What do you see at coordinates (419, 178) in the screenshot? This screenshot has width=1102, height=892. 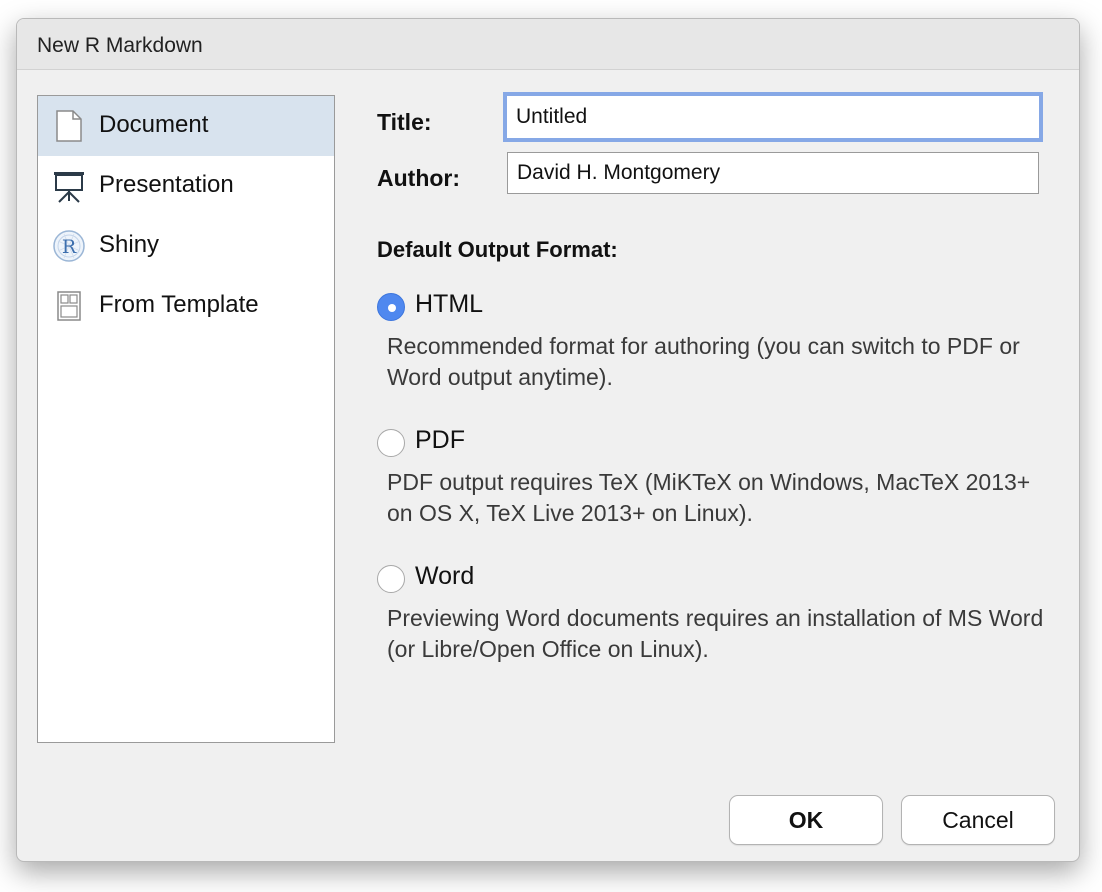 I see `author-label: Author:` at bounding box center [419, 178].